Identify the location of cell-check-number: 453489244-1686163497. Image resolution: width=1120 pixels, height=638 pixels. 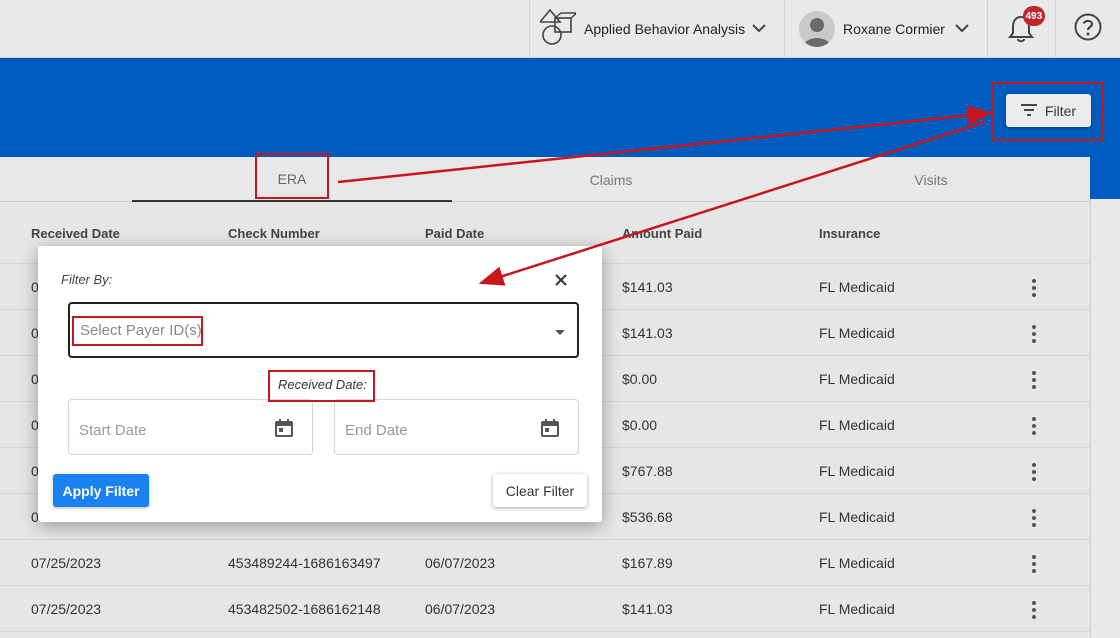
(304, 563).